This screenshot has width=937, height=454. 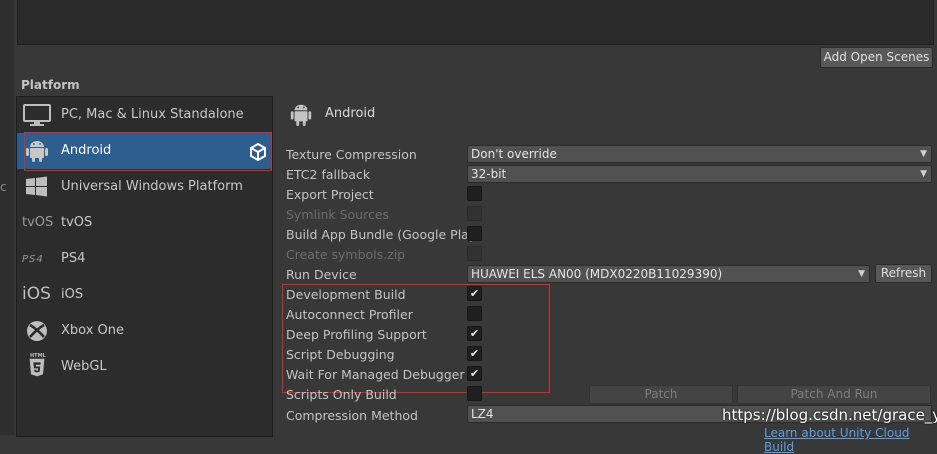 I want to click on dropdown-value: Don't override, so click(x=514, y=154).